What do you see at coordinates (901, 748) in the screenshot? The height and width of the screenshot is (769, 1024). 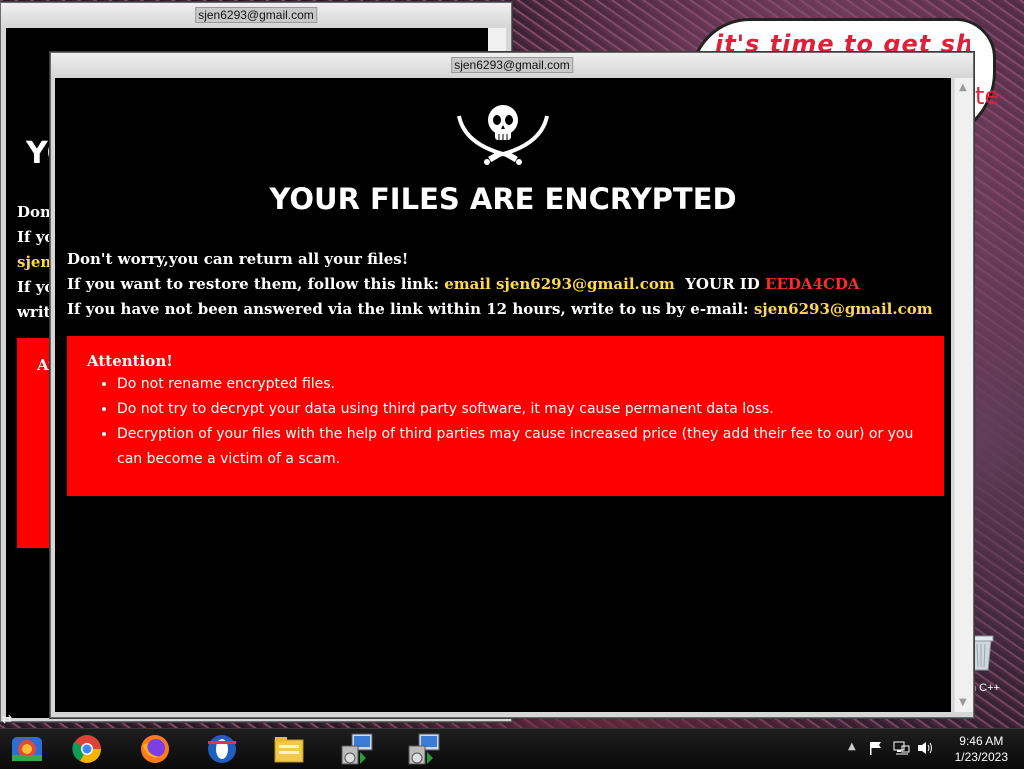 I see `network-icon` at bounding box center [901, 748].